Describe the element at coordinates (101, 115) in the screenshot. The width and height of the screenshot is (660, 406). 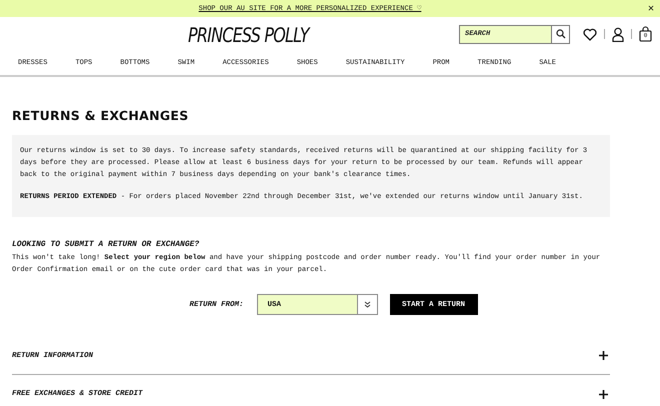
I see `page-title: RETURNS & EXCHANGES` at that location.